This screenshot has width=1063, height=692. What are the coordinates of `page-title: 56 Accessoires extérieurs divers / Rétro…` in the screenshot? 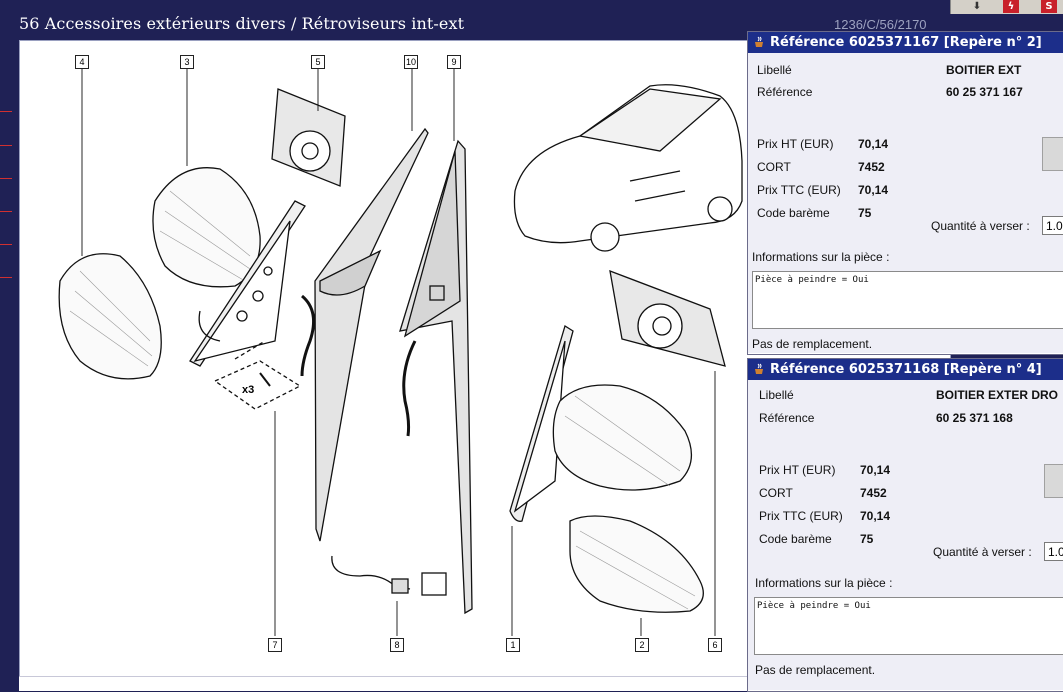 It's located at (242, 23).